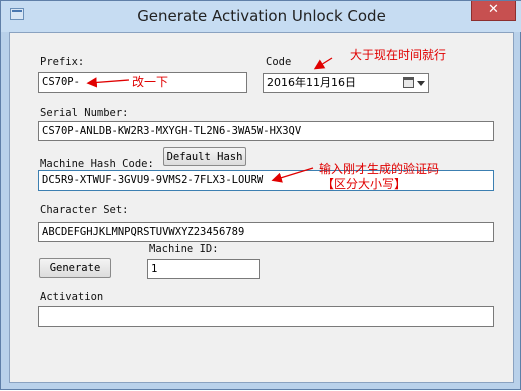 The image size is (521, 391). I want to click on close-button: ✕, so click(493, 11).